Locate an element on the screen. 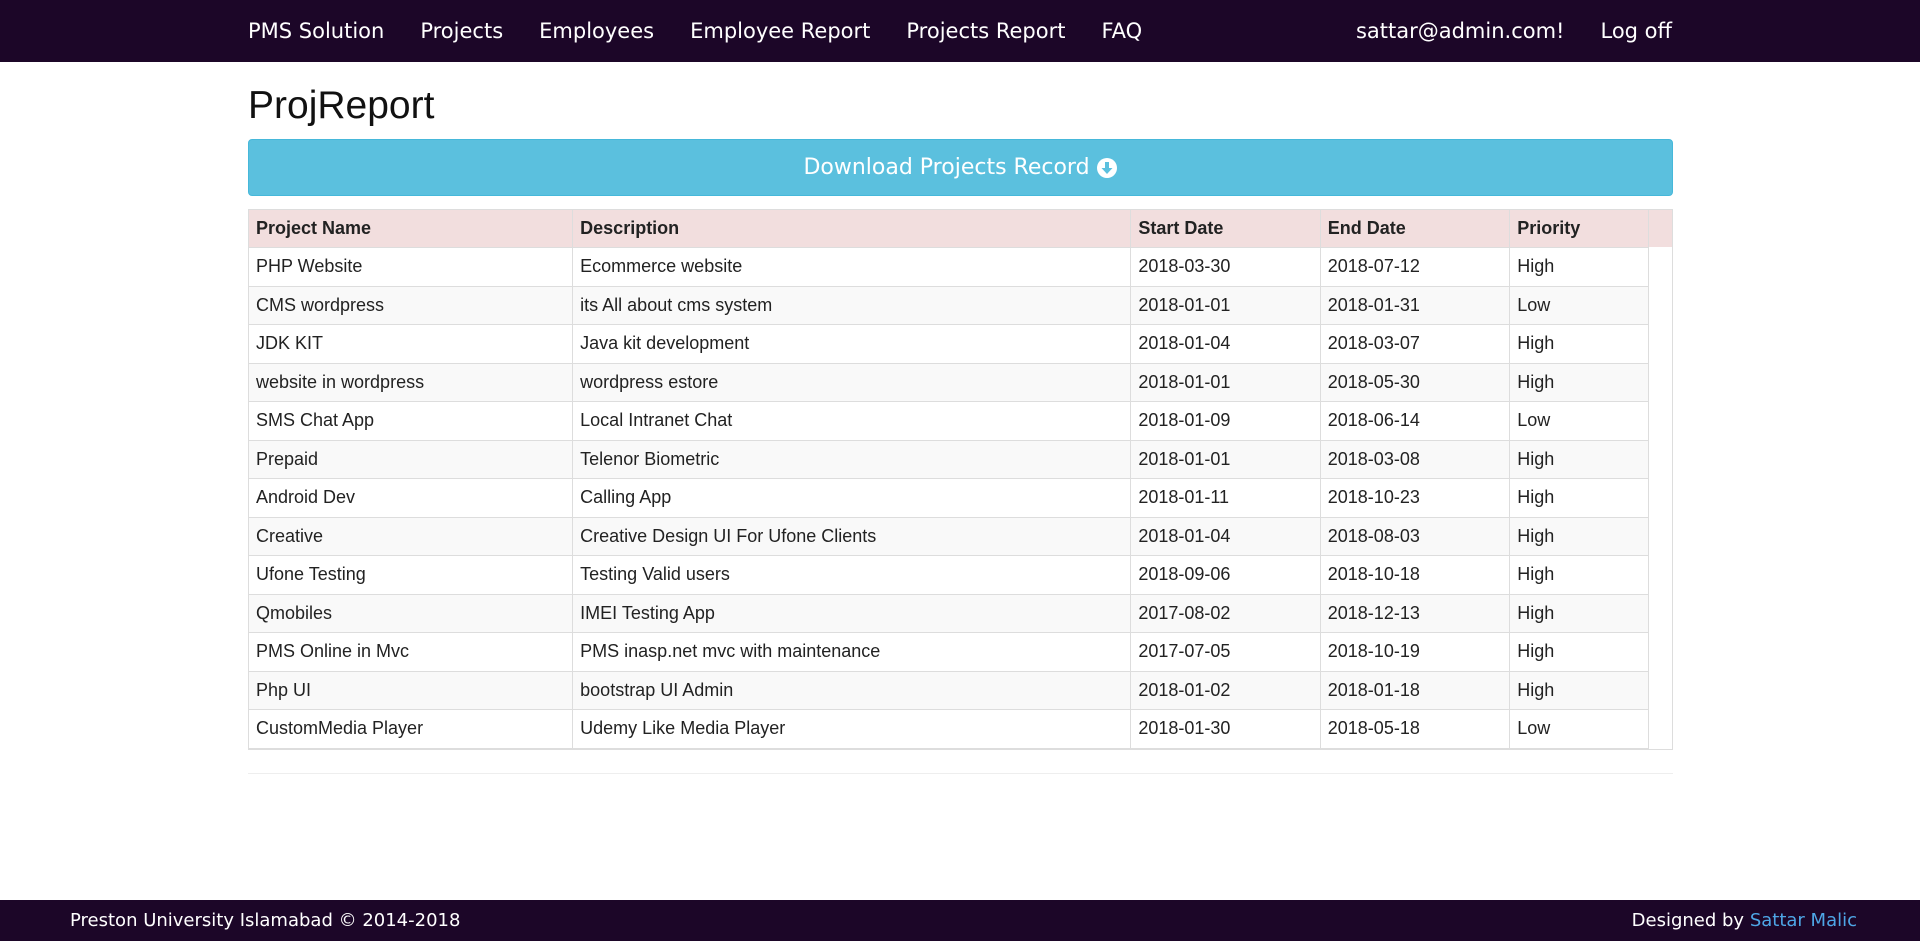 This screenshot has width=1920, height=941. cell-project-name: Android Dev is located at coordinates (411, 498).